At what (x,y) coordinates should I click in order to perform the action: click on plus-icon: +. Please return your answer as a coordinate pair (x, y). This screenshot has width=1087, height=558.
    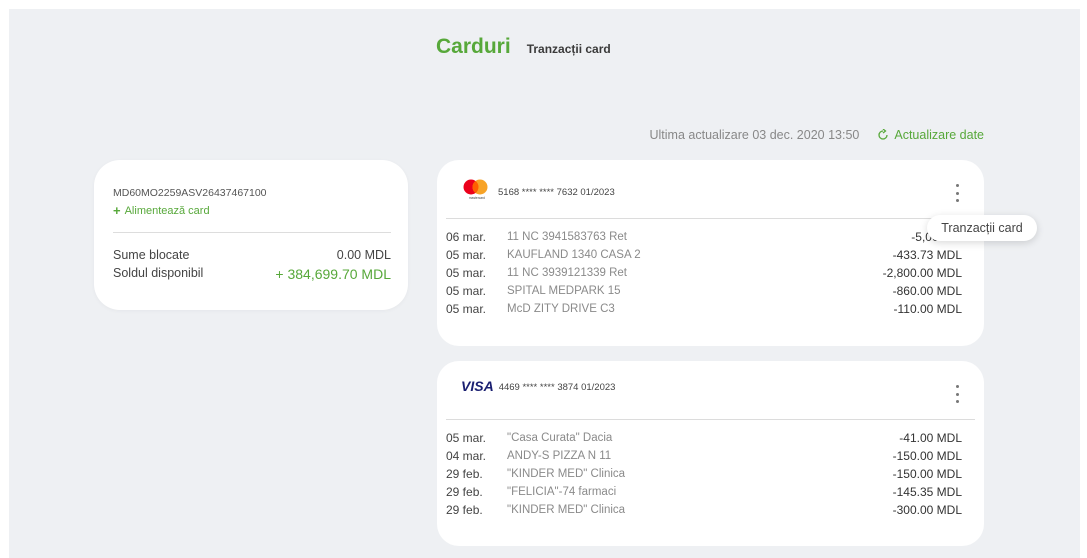
    Looking at the image, I should click on (117, 210).